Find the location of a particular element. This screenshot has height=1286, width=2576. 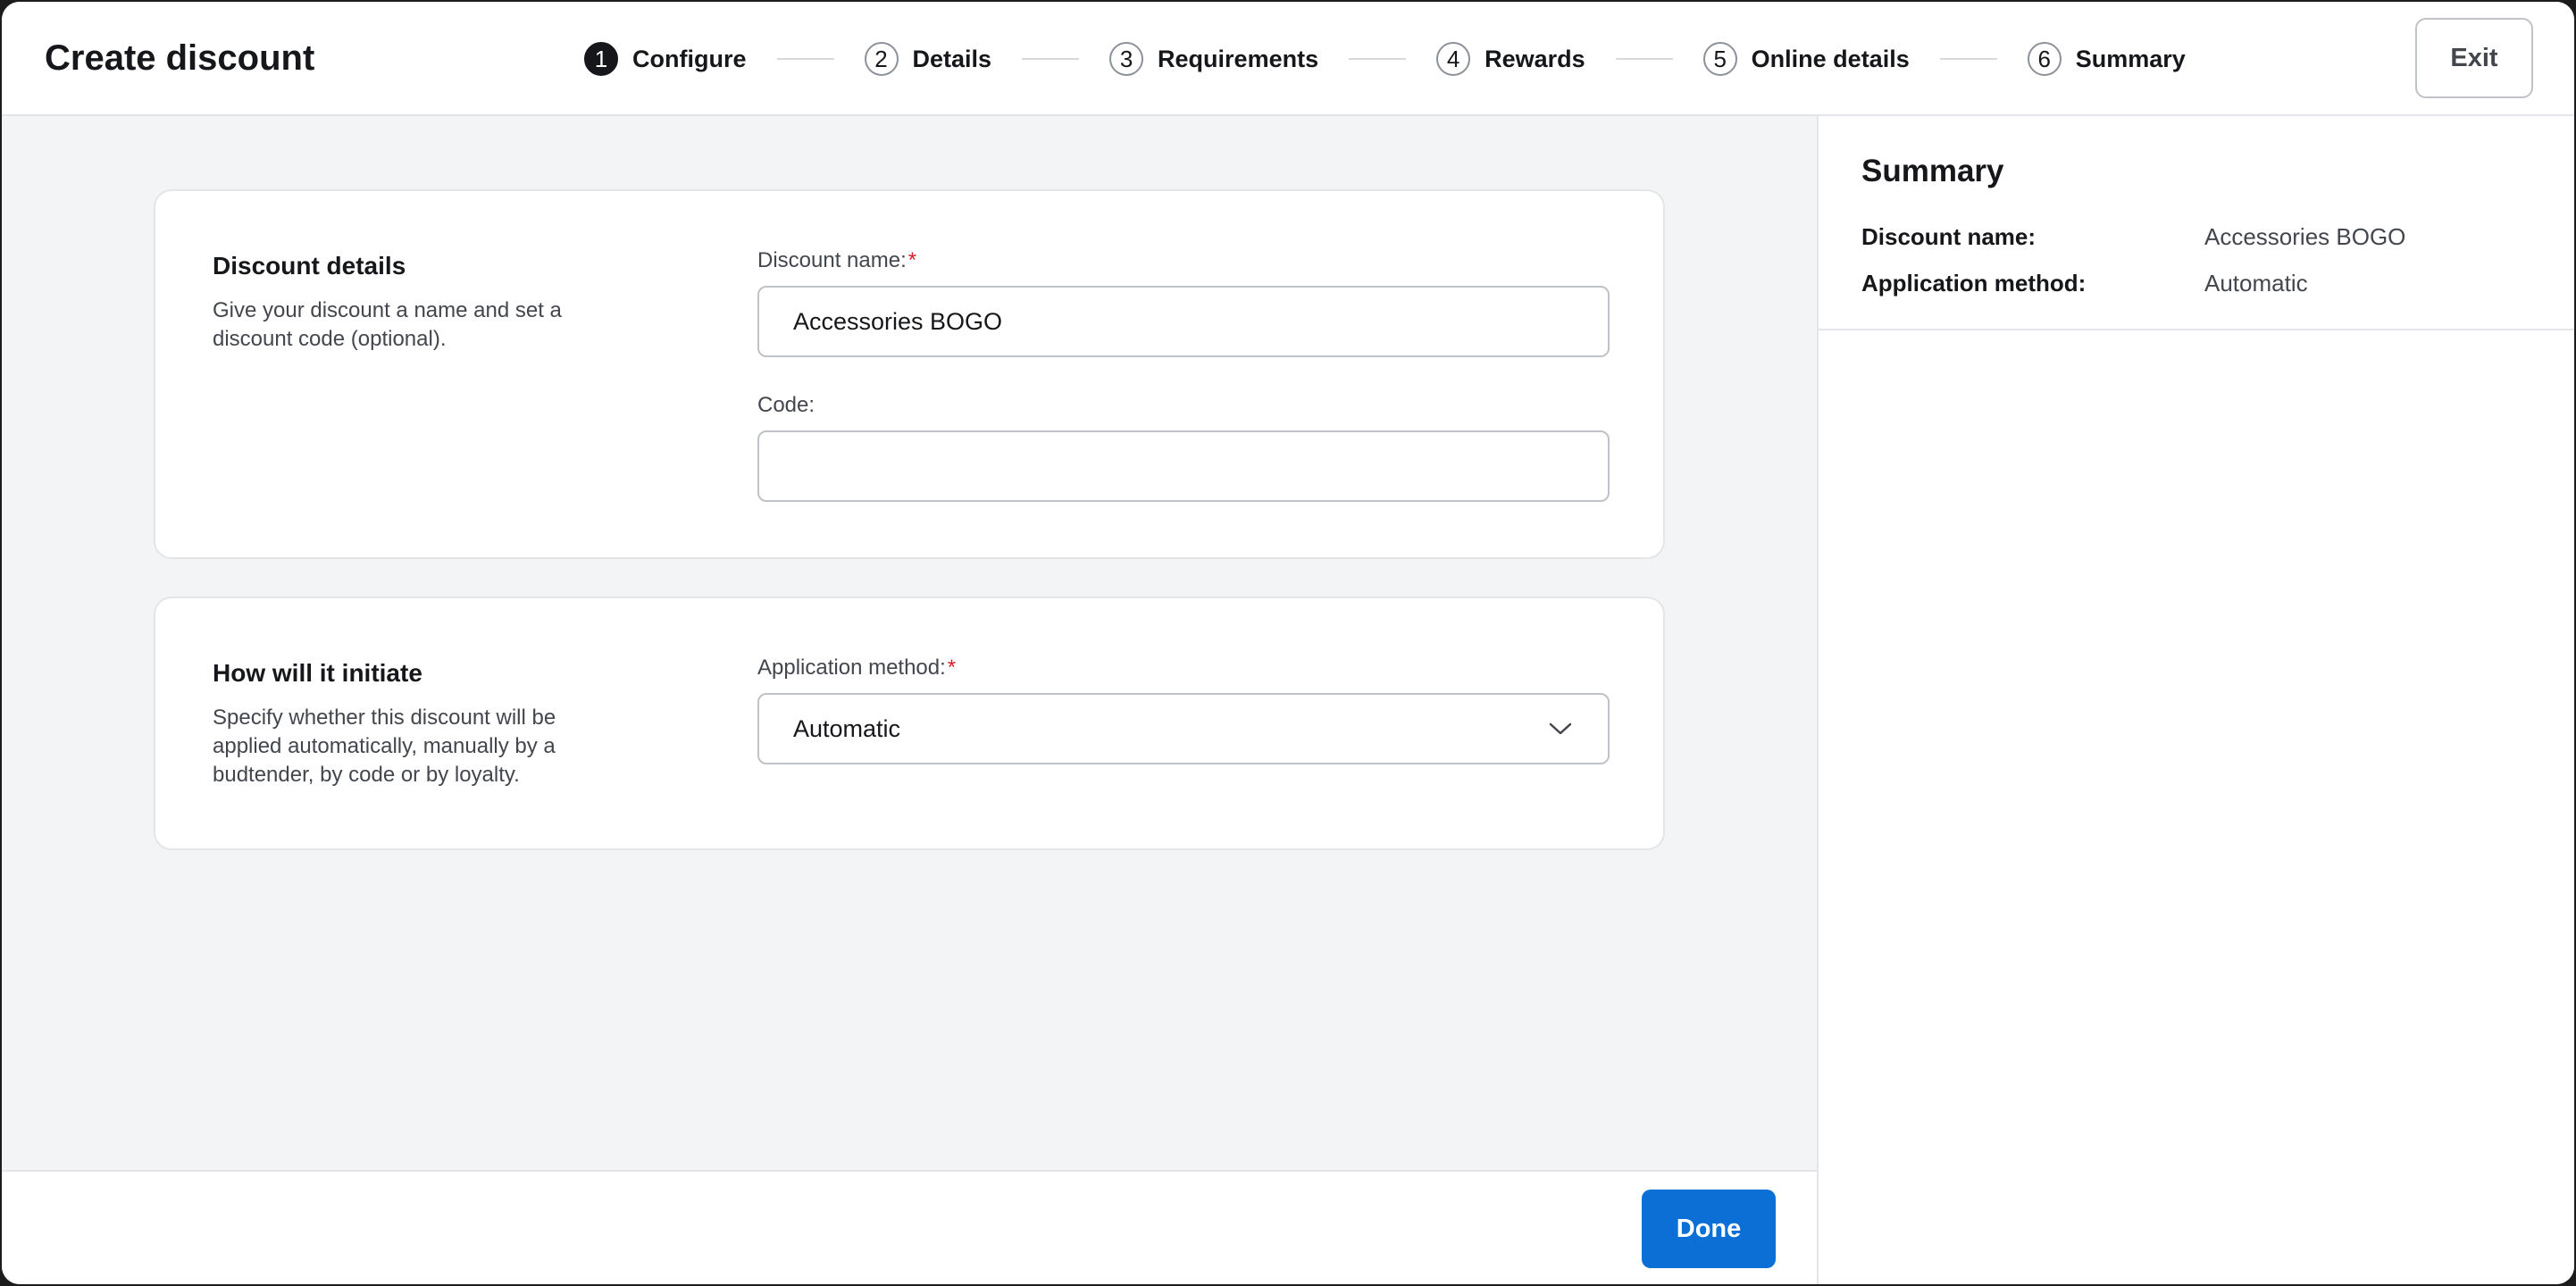

select-value: Automatic is located at coordinates (847, 728).